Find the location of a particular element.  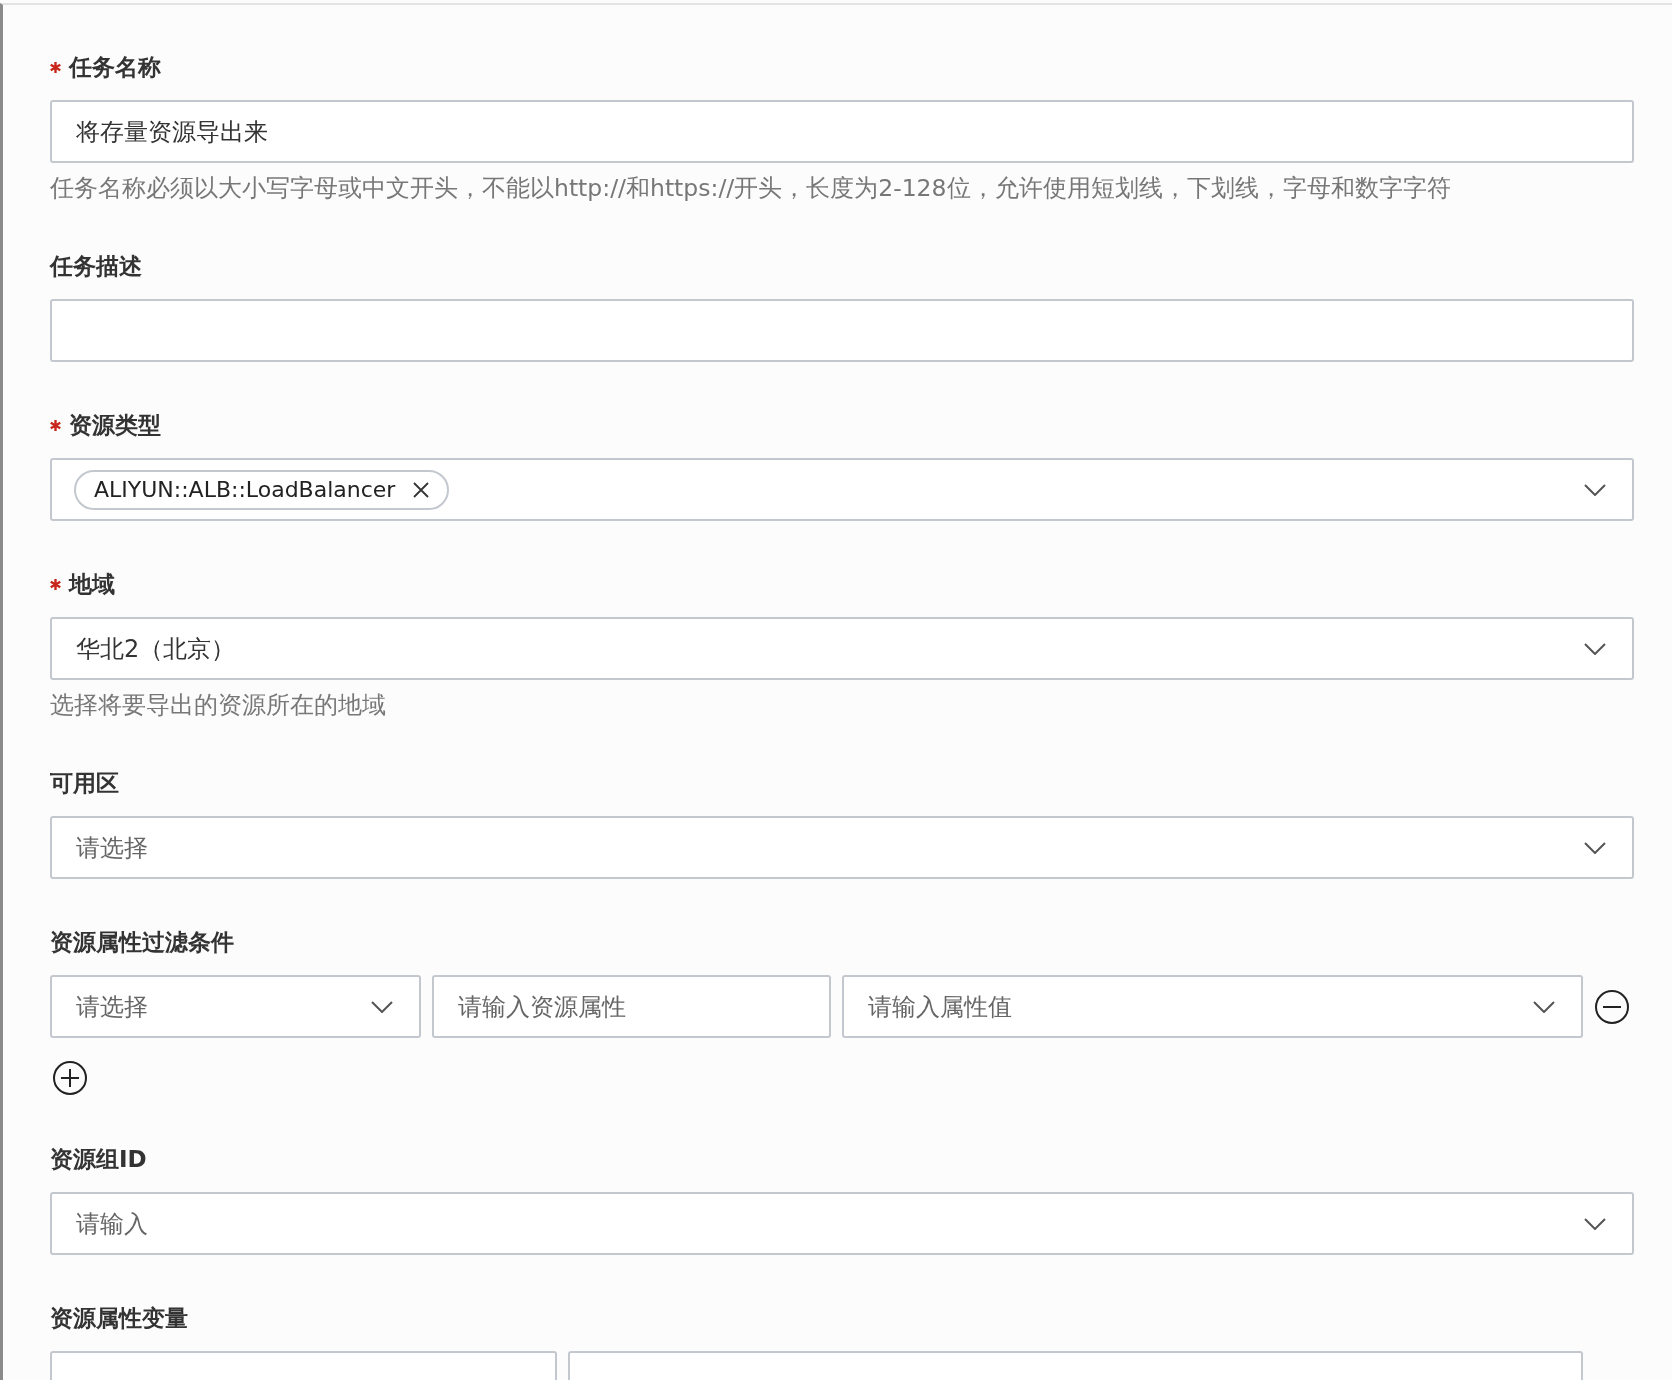

field-label: 资源属性过滤条件 is located at coordinates (142, 942).